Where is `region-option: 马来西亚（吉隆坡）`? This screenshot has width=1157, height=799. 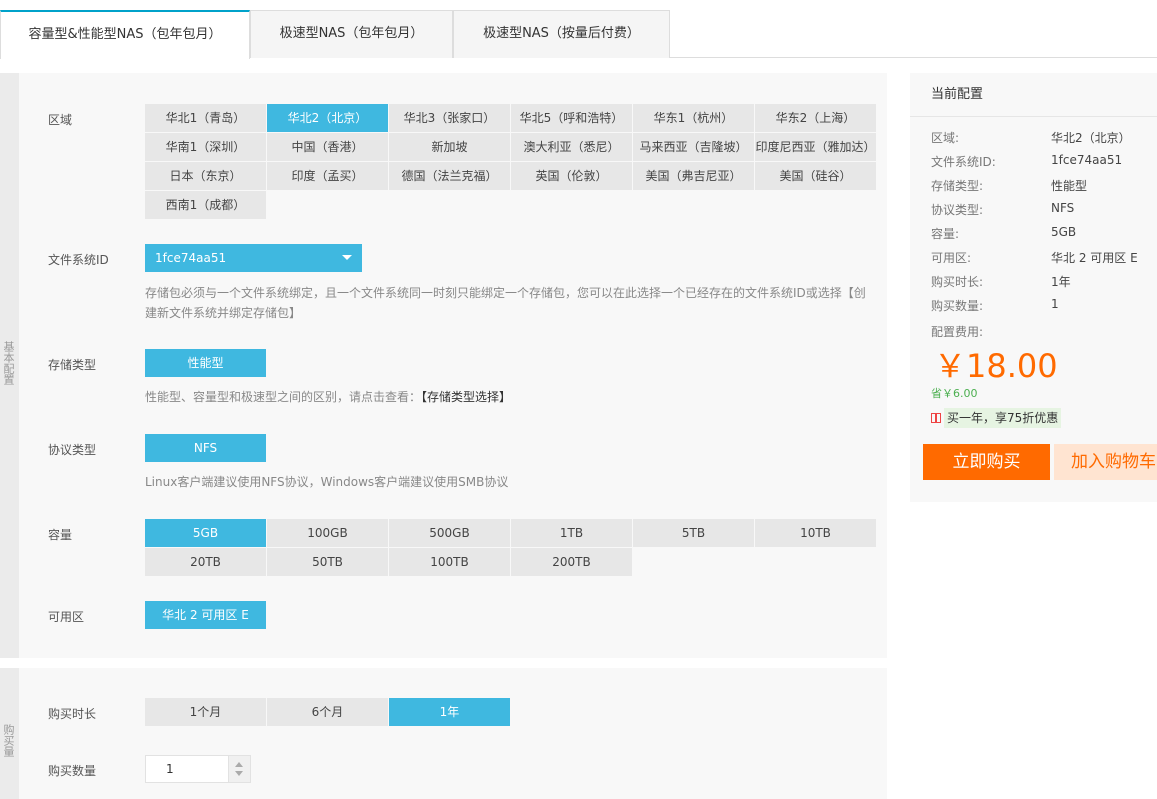 region-option: 马来西亚（吉隆坡） is located at coordinates (693, 147).